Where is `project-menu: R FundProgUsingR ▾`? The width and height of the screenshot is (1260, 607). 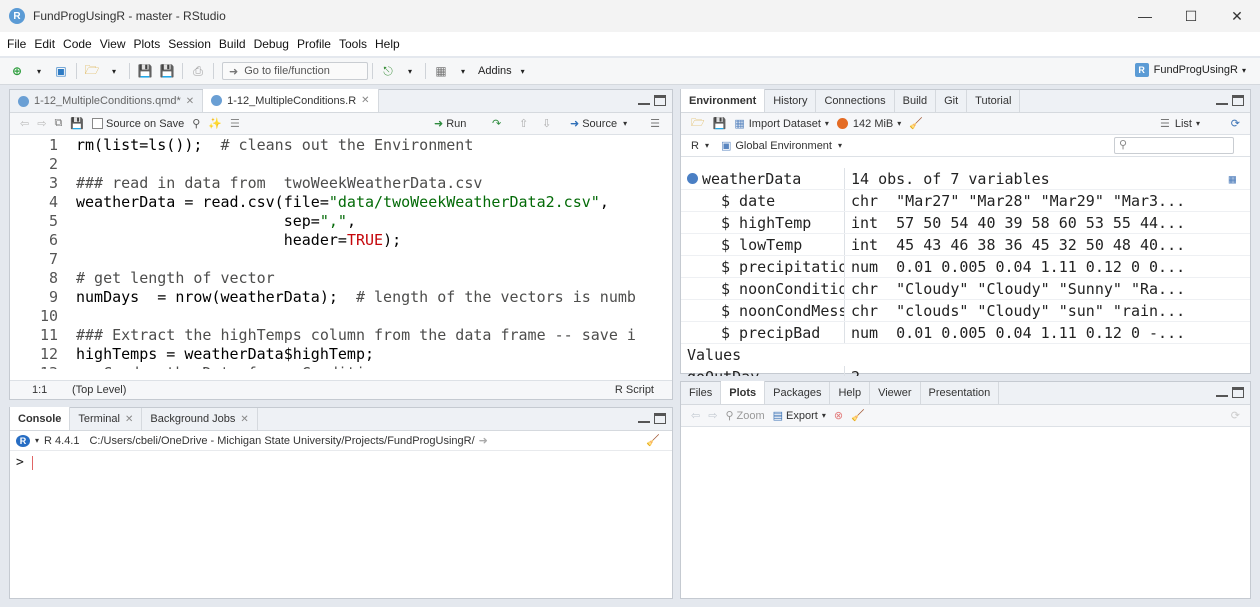
project-menu: R FundProgUsingR ▾ is located at coordinates (1190, 70).